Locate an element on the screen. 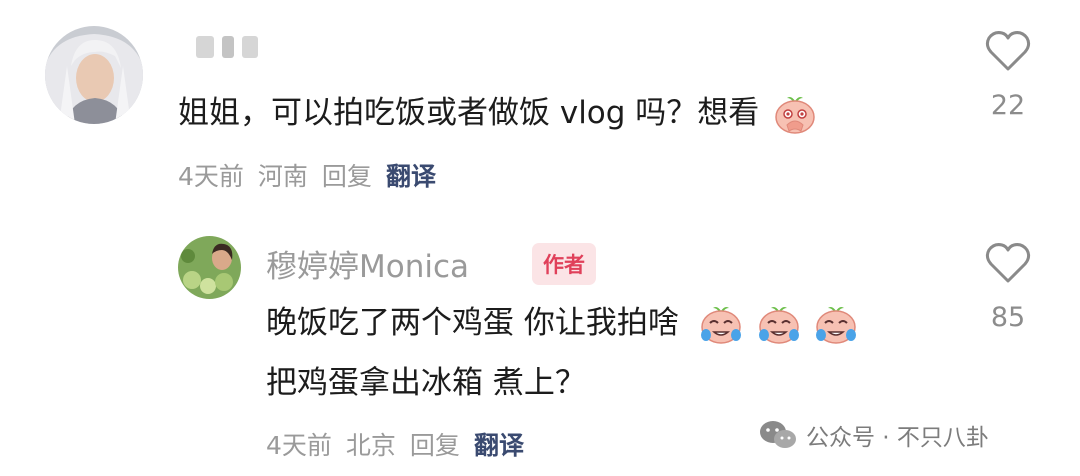 The width and height of the screenshot is (1080, 476). author-badge: 作者 is located at coordinates (564, 264).